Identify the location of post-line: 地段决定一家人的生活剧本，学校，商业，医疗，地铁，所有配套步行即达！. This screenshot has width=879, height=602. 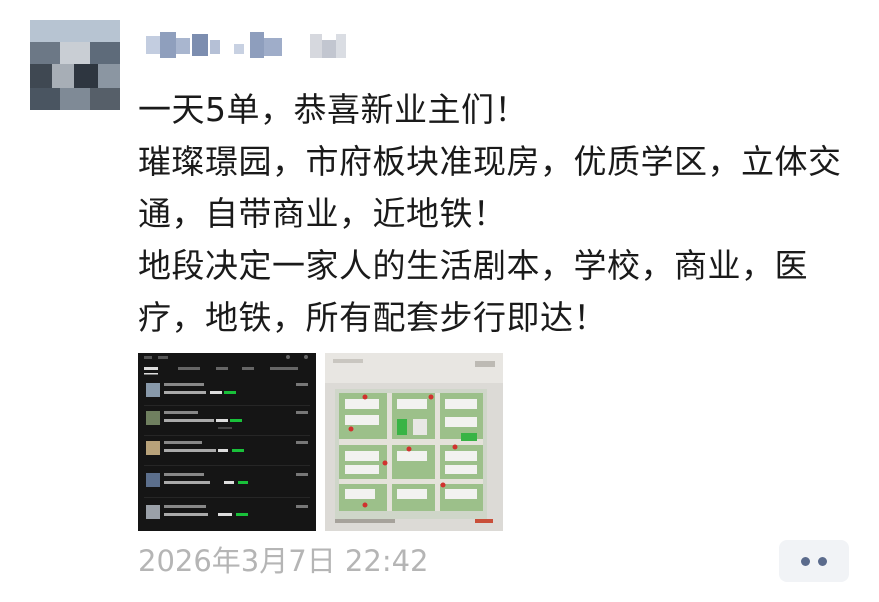
(473, 291).